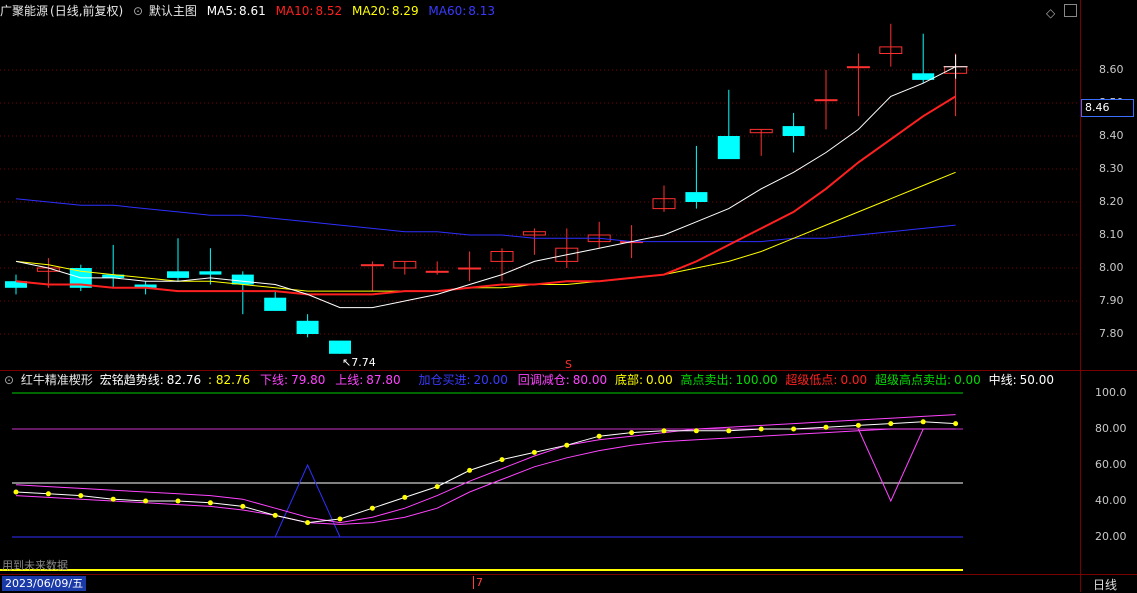 The image size is (1137, 593). Describe the element at coordinates (1070, 10) in the screenshot. I see `expand-icon` at that location.